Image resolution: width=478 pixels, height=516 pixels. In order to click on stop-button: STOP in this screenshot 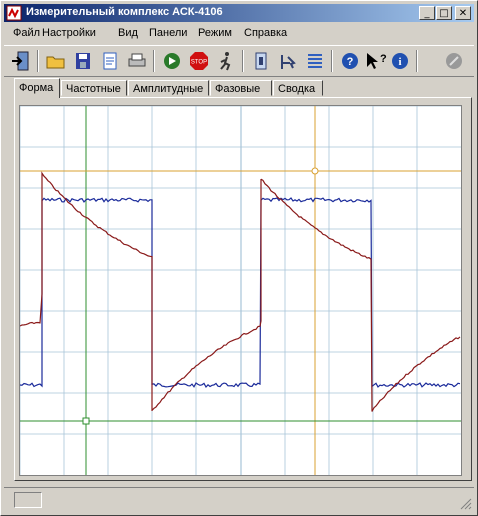, I will do `click(199, 61)`.